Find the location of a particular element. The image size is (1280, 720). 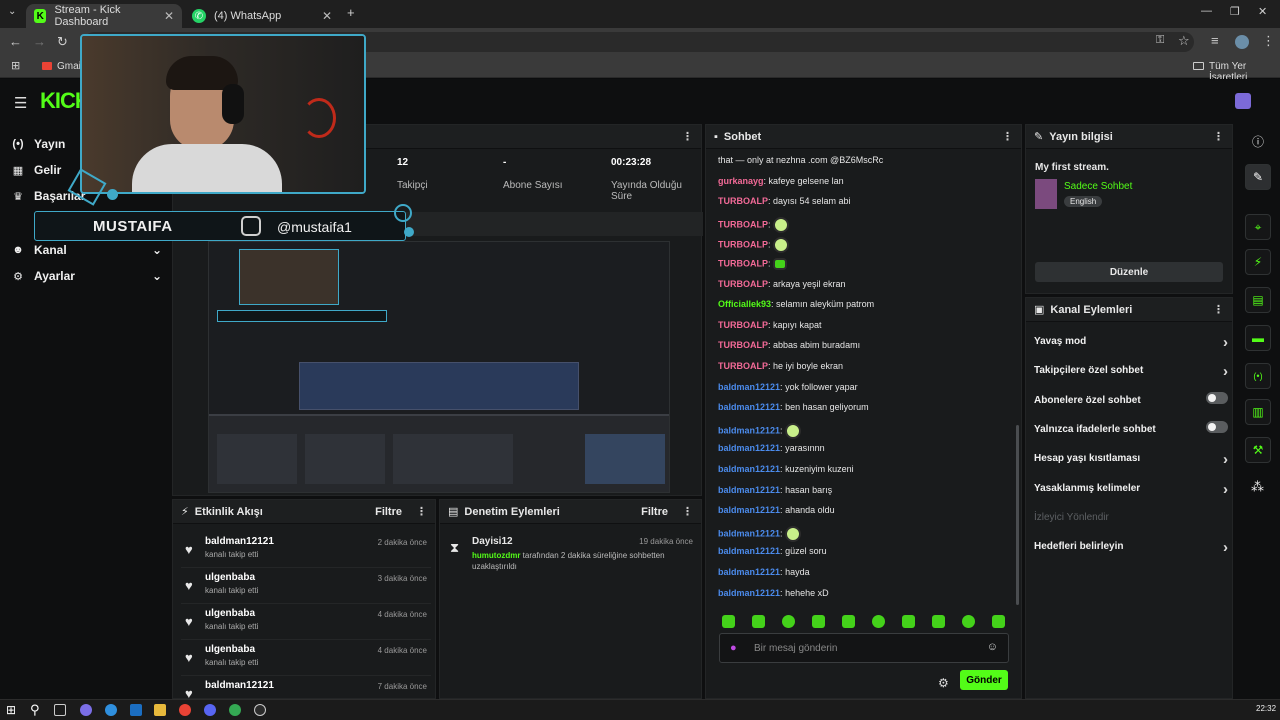

reading-list-icon: ≡ is located at coordinates (1215, 40).